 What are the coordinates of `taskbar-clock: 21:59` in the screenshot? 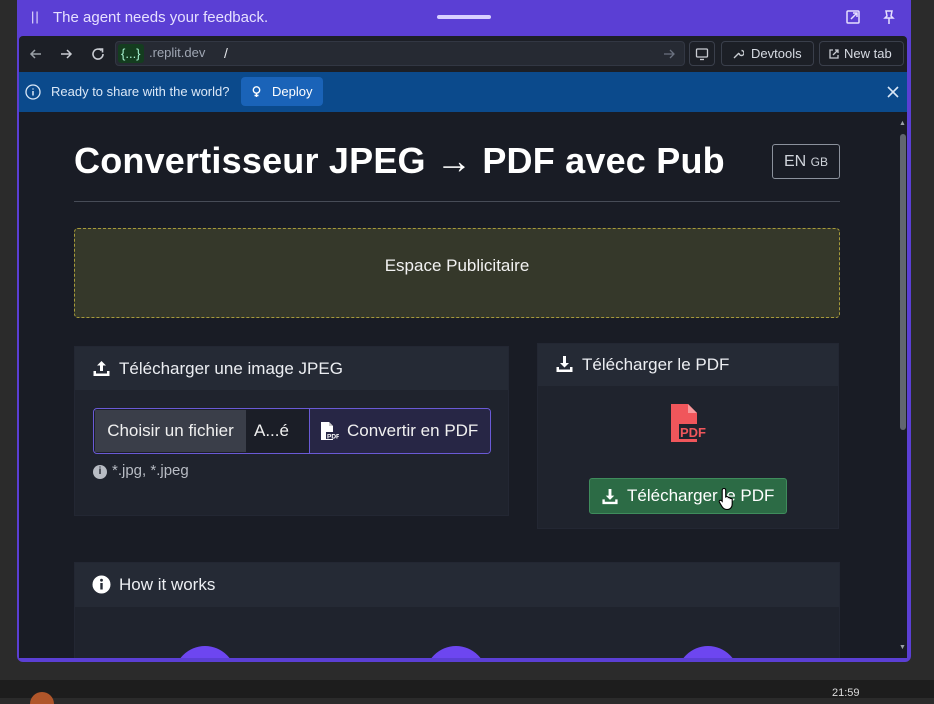 It's located at (846, 693).